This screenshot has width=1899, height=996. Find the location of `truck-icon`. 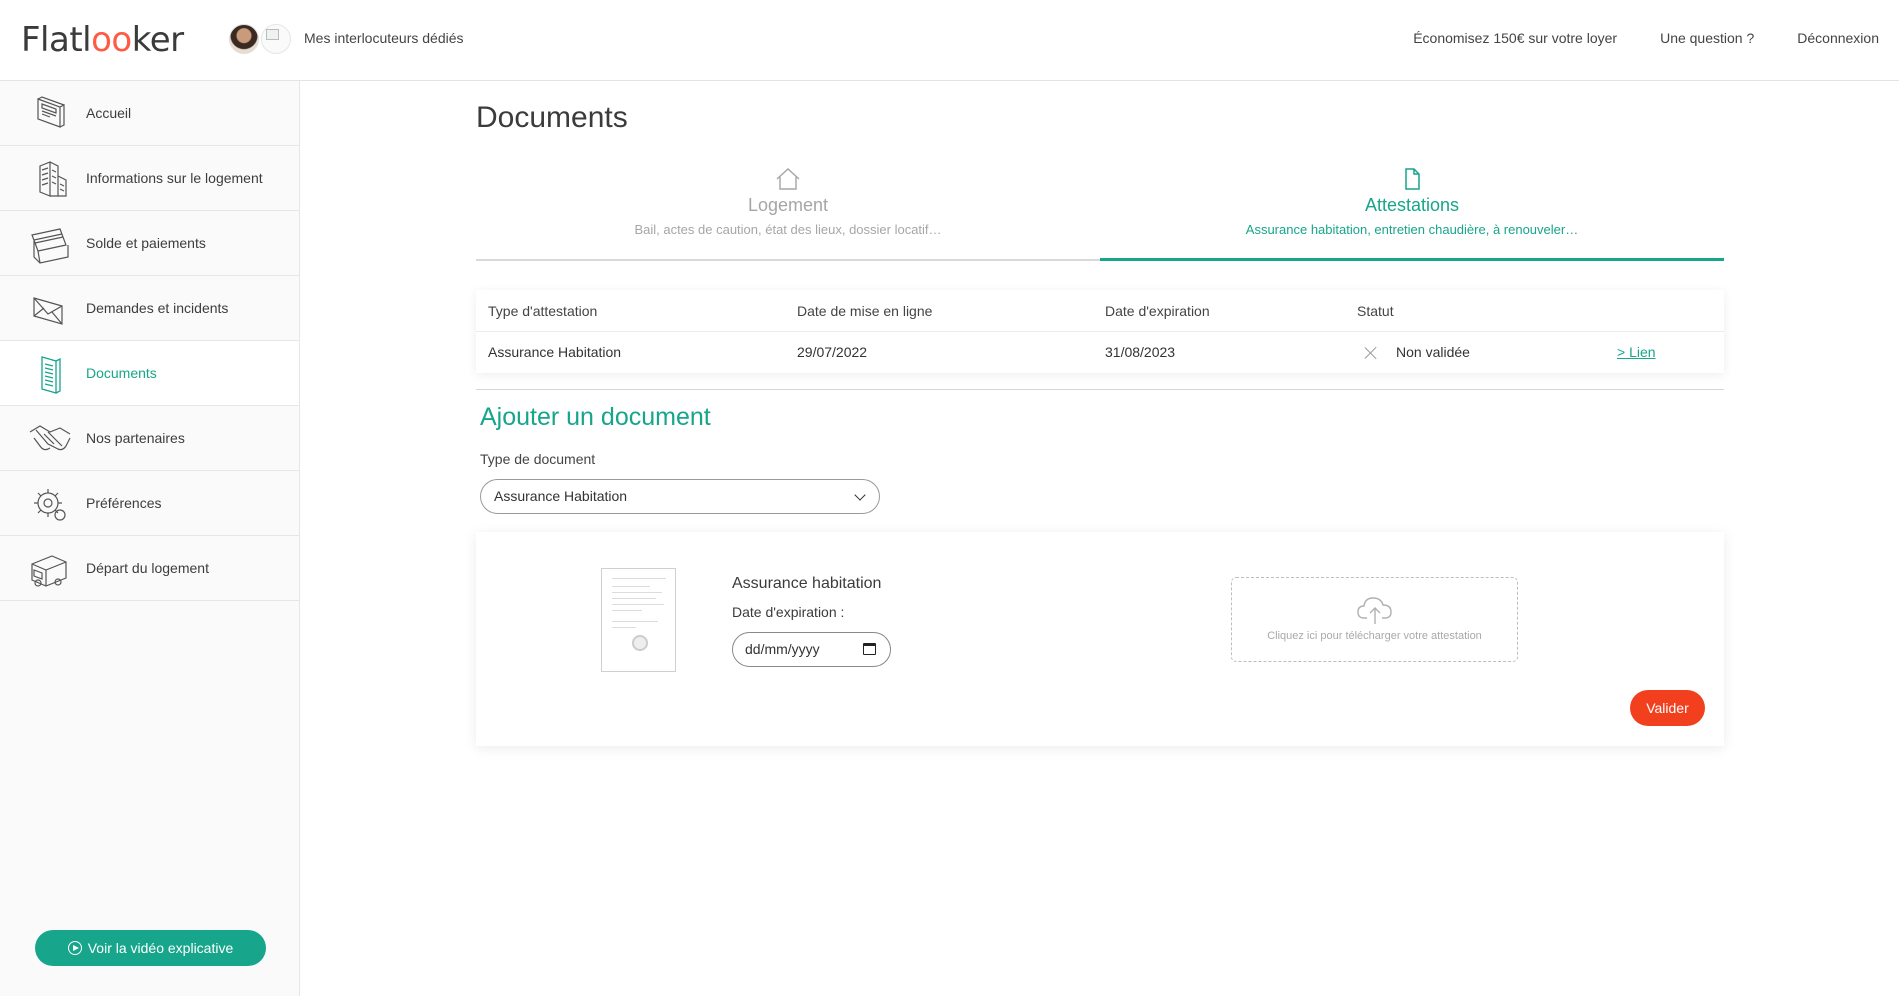

truck-icon is located at coordinates (49, 571).